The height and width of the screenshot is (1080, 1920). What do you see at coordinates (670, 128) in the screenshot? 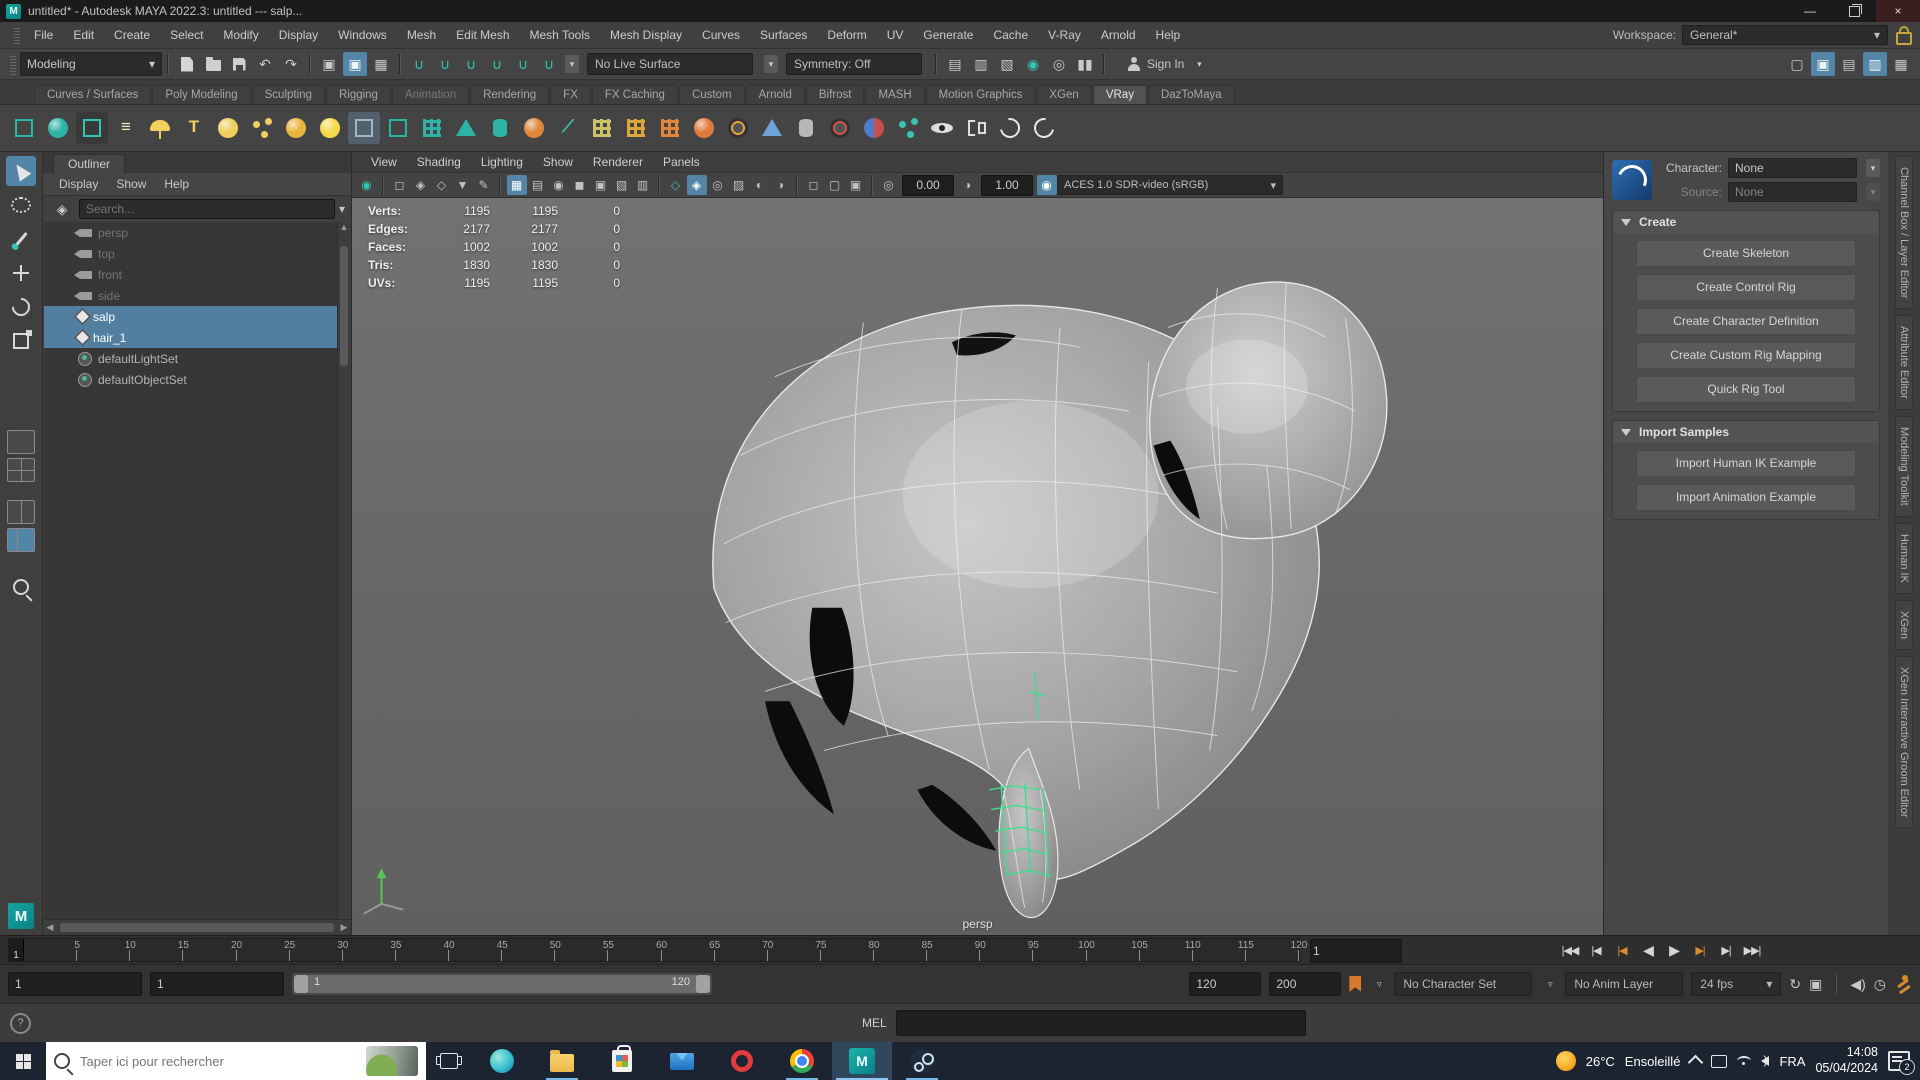
I see `orange-grid-plus-icon` at bounding box center [670, 128].